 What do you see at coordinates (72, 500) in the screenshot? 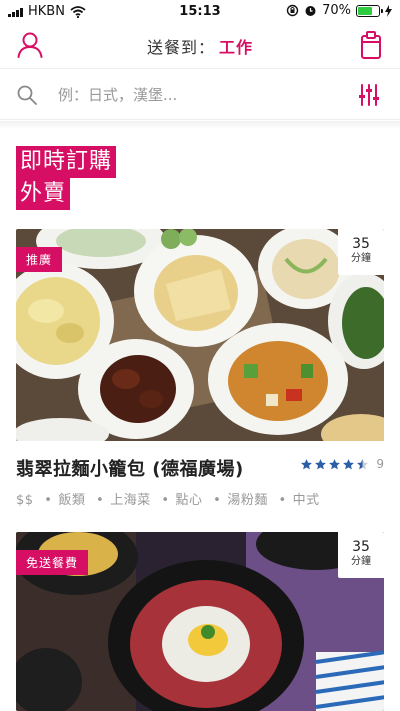
I see `cuisine-tag: 飯類` at bounding box center [72, 500].